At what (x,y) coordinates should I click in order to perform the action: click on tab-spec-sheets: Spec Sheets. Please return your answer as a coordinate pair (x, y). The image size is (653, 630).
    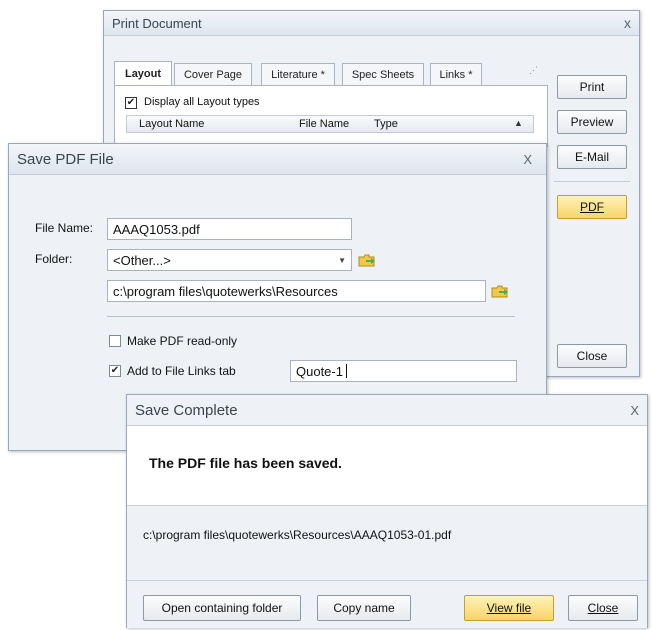
    Looking at the image, I should click on (383, 74).